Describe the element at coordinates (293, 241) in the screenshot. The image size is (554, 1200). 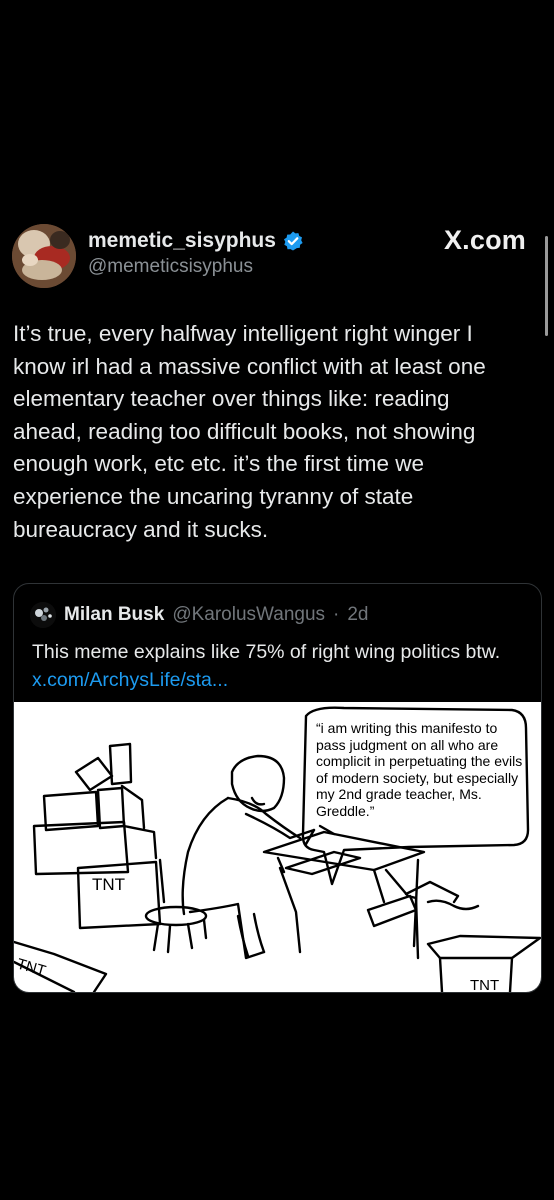
I see `verified-badge-icon` at that location.